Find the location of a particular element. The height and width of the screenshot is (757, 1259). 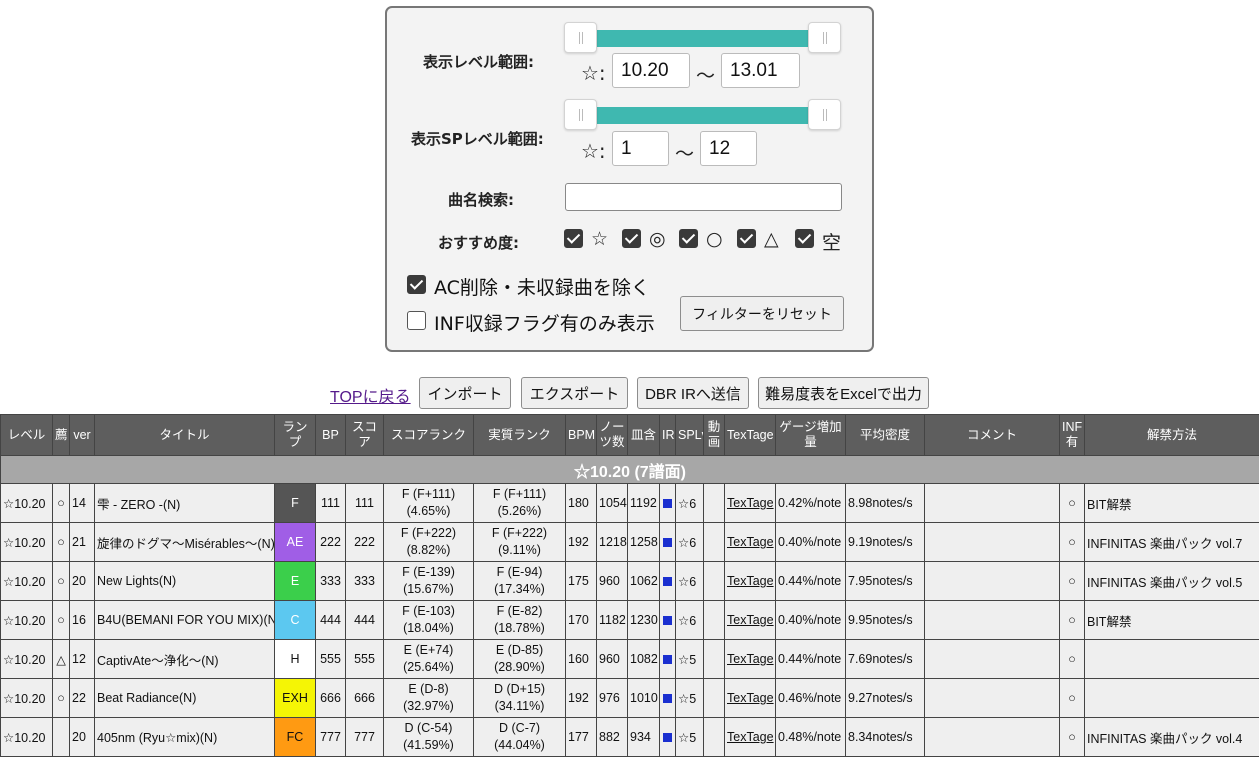

col-inf: INF有 is located at coordinates (1072, 435).